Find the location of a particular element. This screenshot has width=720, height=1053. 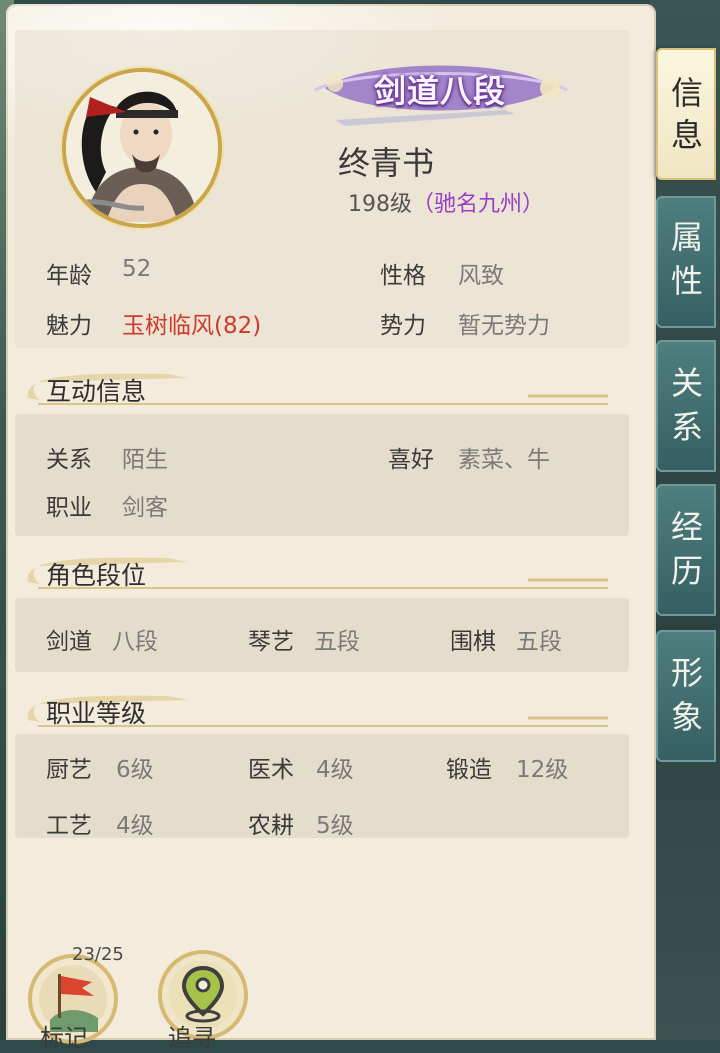

faction-label: 势力 is located at coordinates (403, 326).